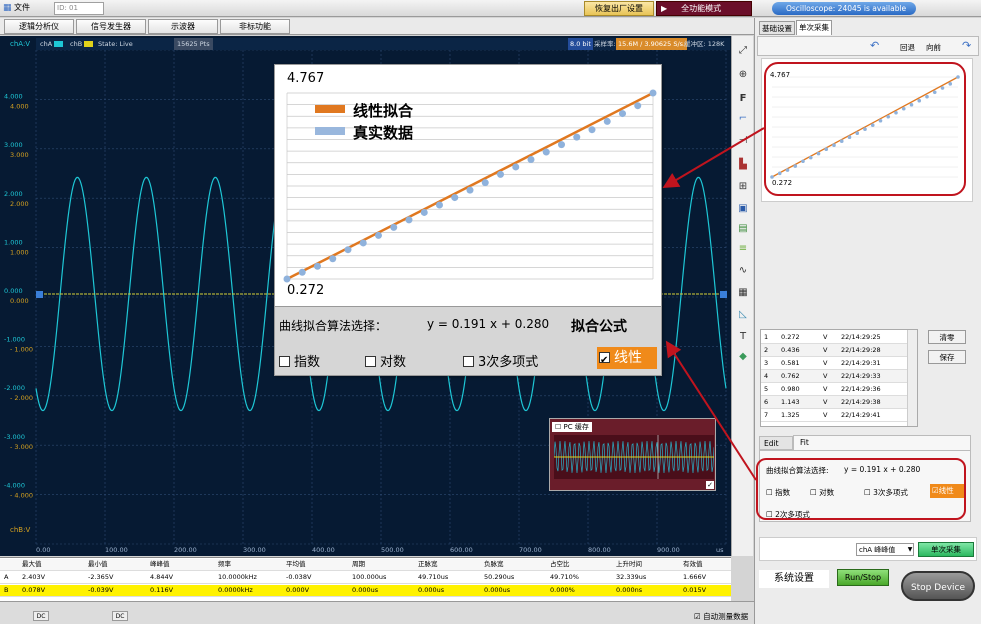  What do you see at coordinates (377, 26) in the screenshot?
I see `function-tabs: 逻辑分析仪 信号发生器 示波器 非标功能` at bounding box center [377, 26].